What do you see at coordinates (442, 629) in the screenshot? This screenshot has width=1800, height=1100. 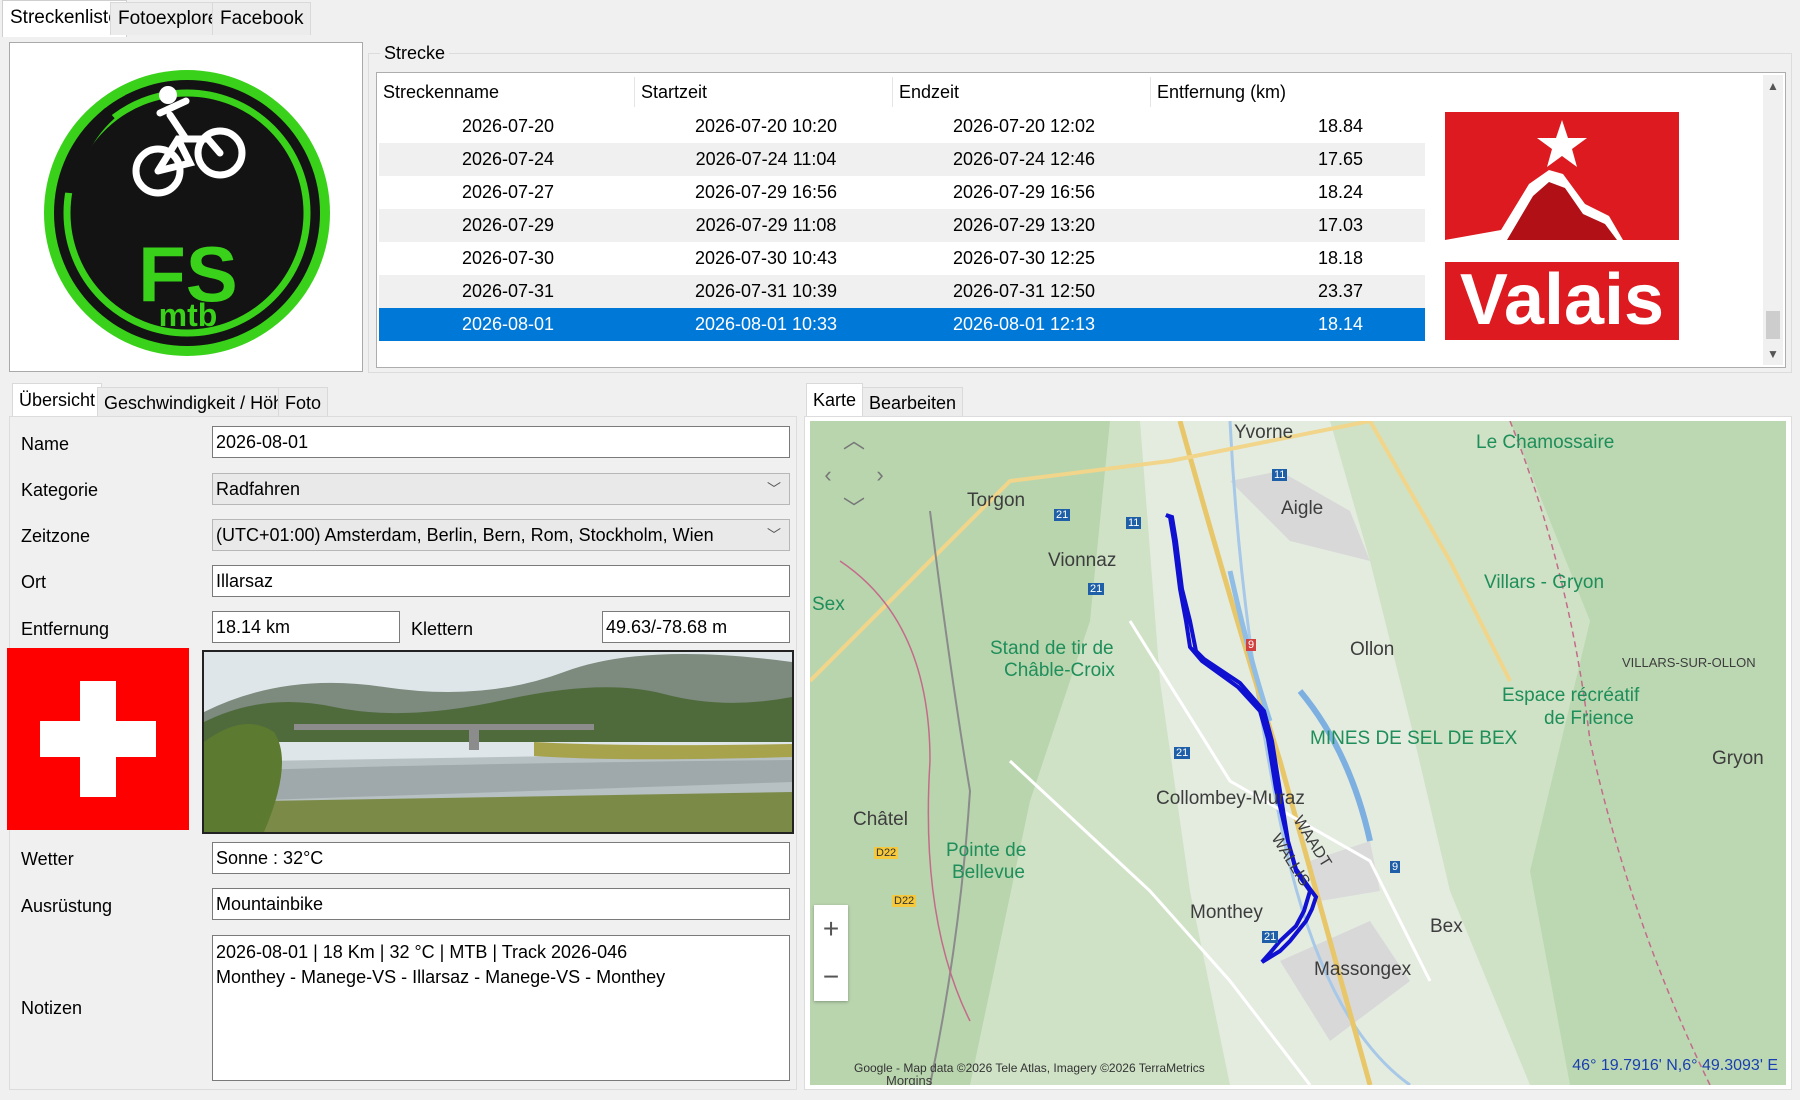 I see `klettern-label: Klettern` at bounding box center [442, 629].